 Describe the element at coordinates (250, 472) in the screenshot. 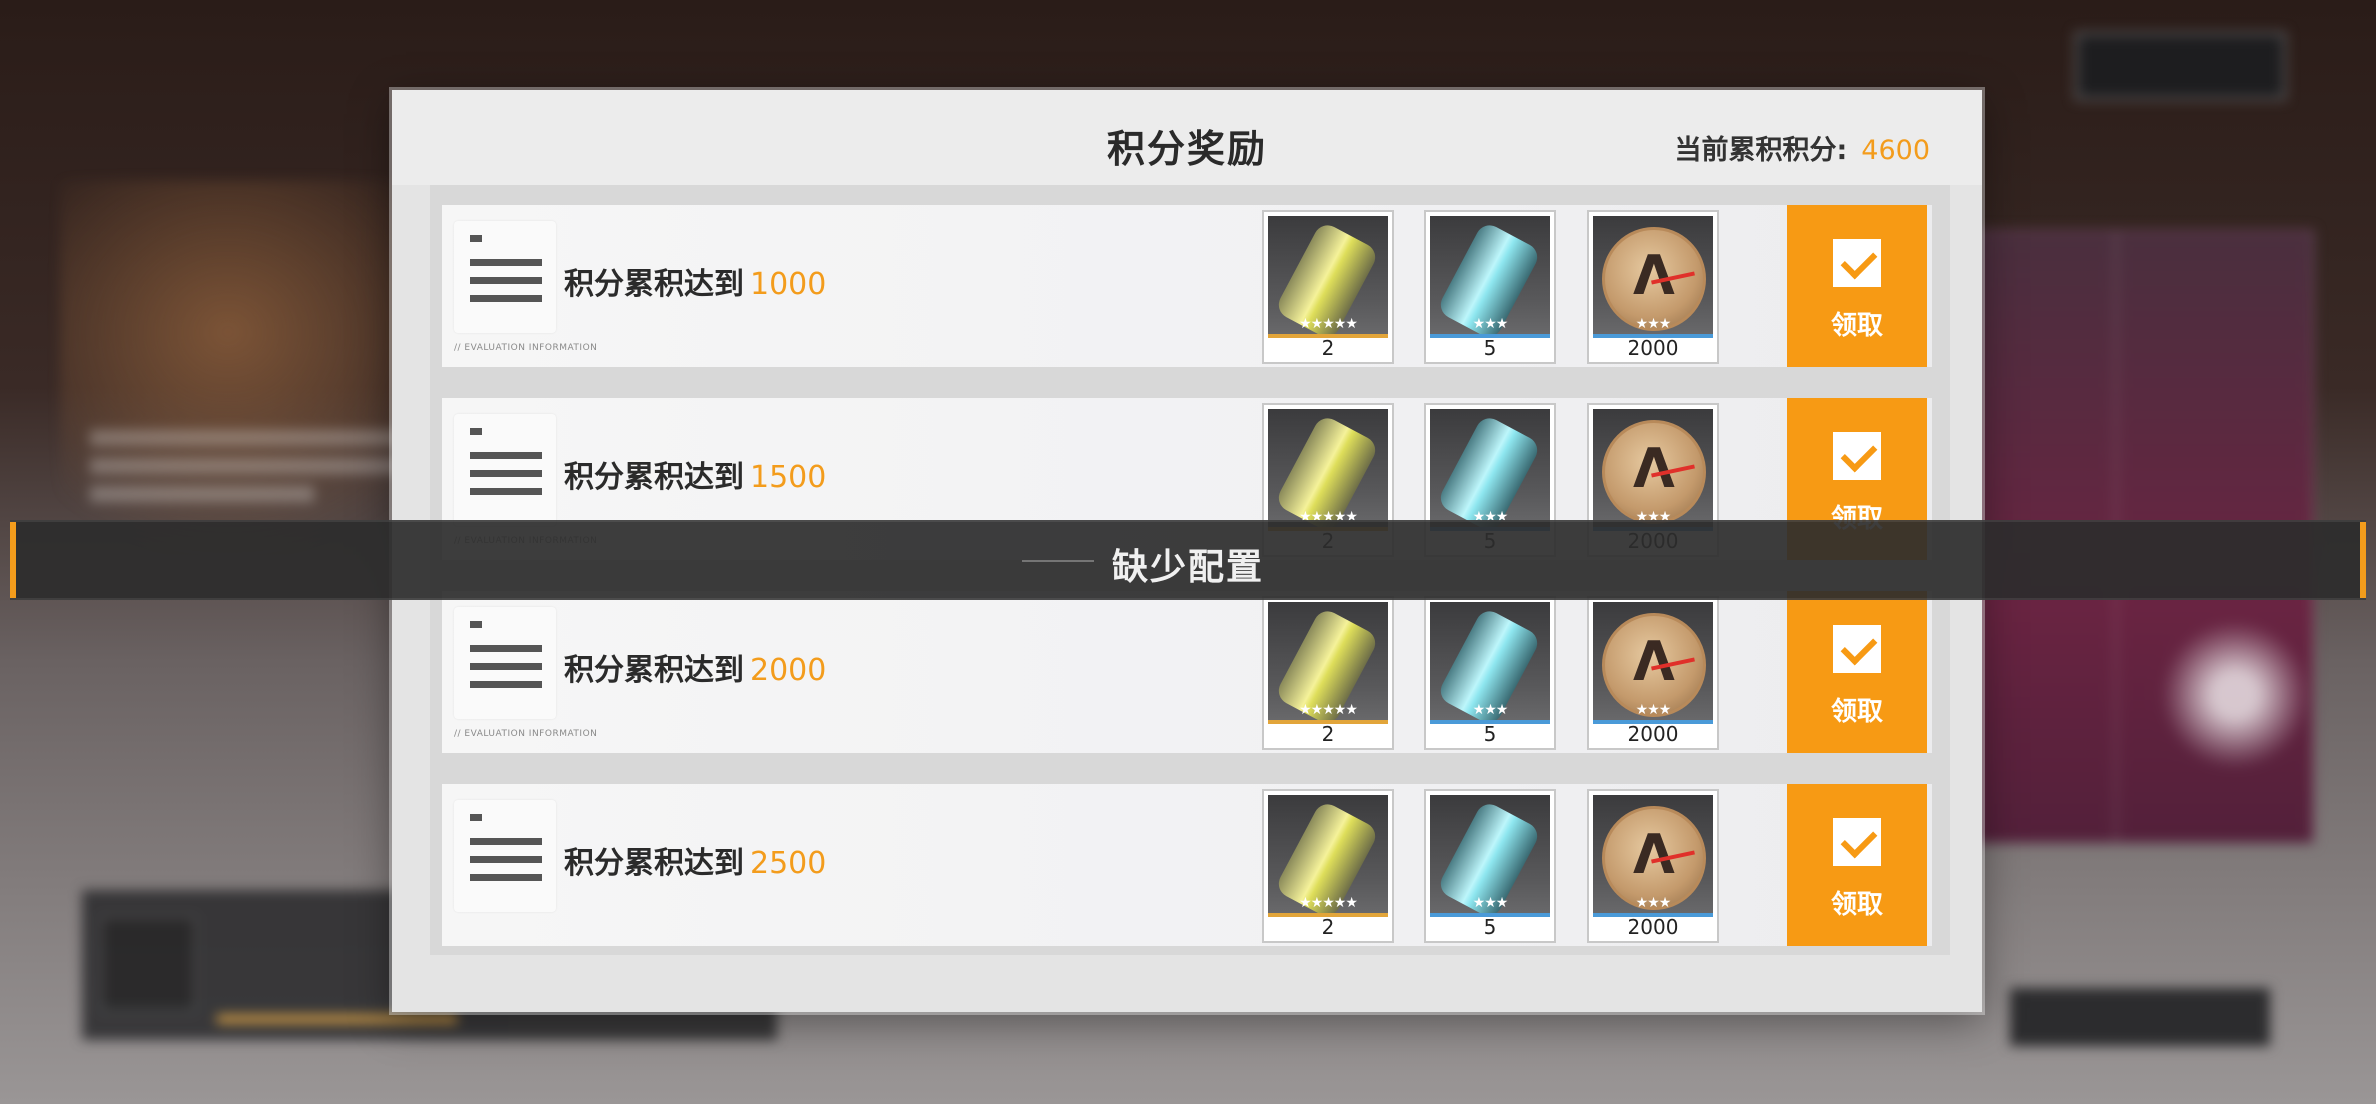

I see `background-text-lines` at that location.